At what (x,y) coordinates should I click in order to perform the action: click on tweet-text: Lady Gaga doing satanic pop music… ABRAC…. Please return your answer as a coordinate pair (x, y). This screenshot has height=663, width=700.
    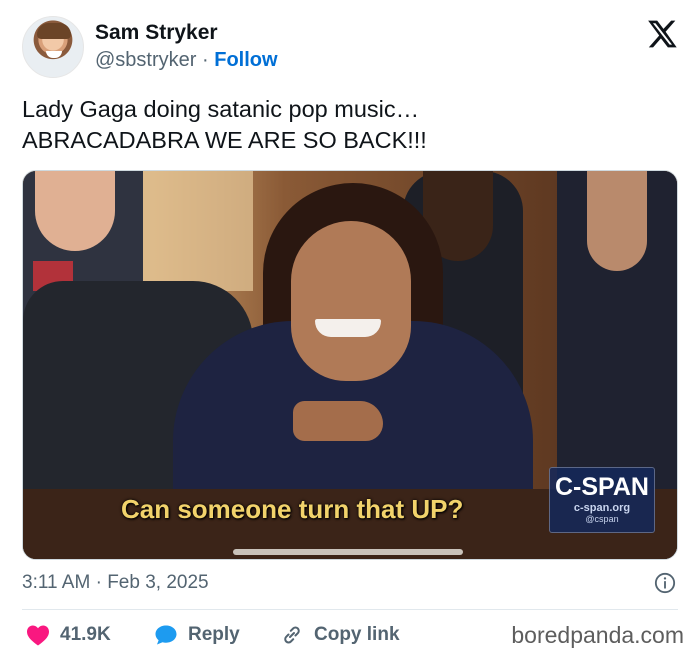
    Looking at the image, I should click on (352, 125).